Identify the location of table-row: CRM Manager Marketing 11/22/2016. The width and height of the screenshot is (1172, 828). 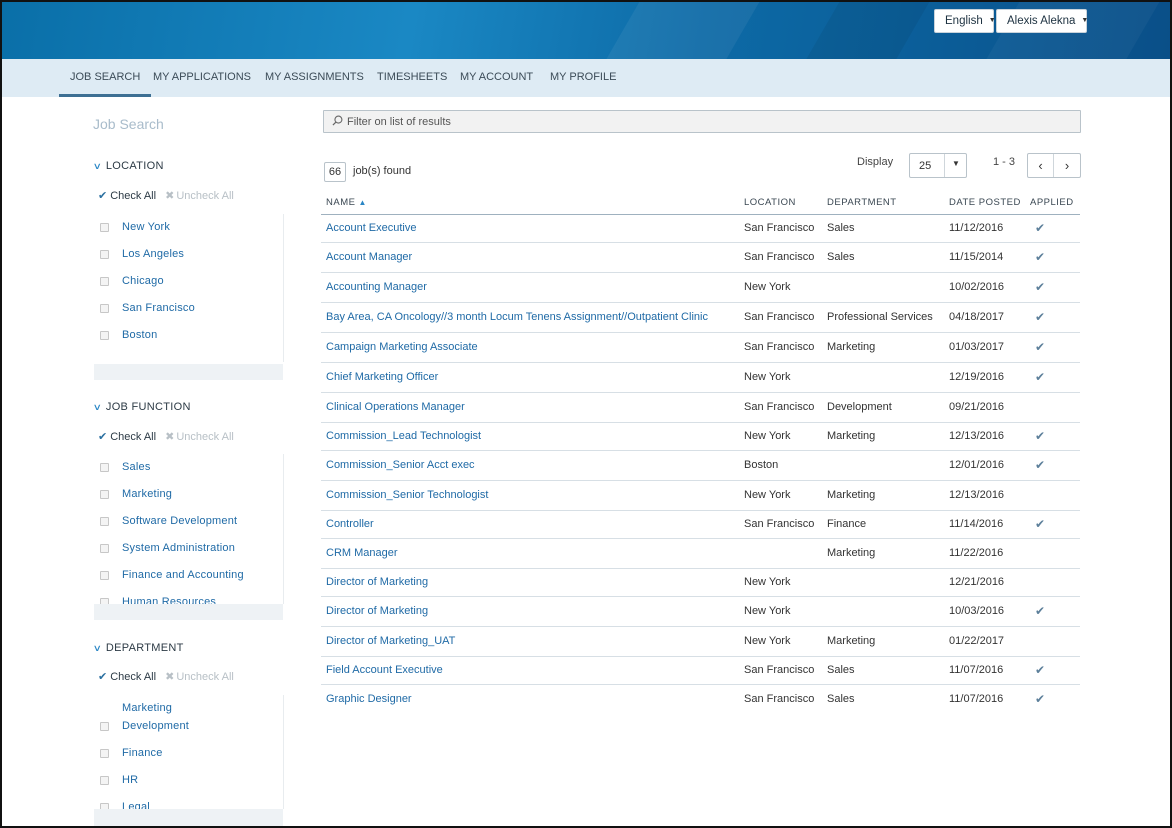
(700, 553).